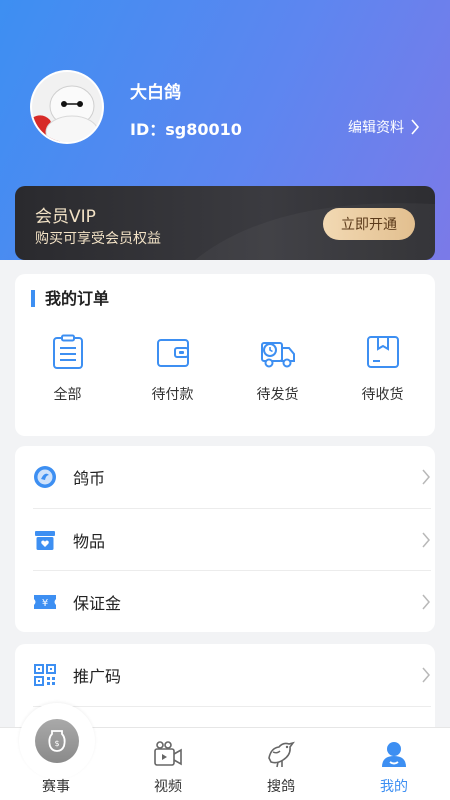 Image resolution: width=450 pixels, height=800 pixels. Describe the element at coordinates (45, 675) in the screenshot. I see `qrcode-icon` at that location.